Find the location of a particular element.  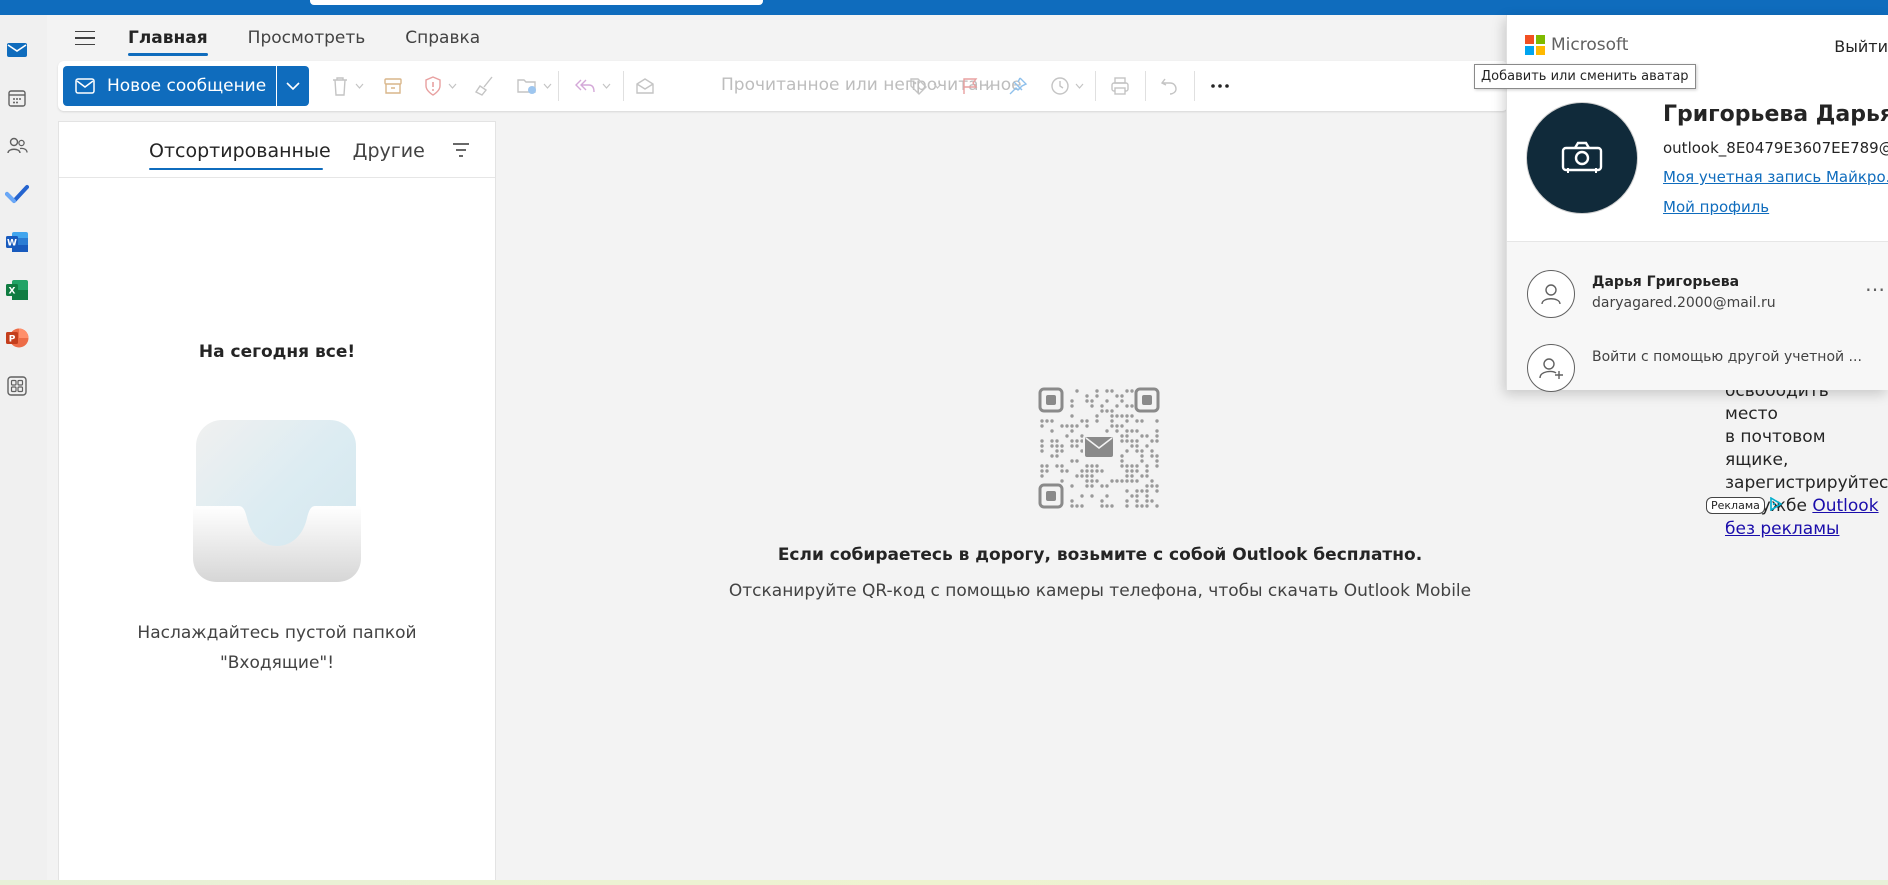

other-account-name: Дарья Григорьева is located at coordinates (1665, 282).